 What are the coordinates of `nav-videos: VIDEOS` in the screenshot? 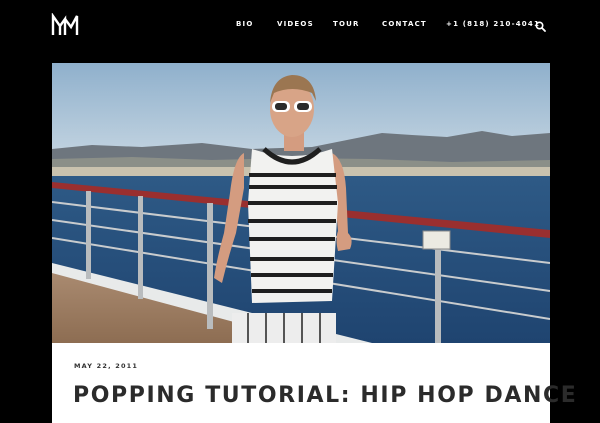 It's located at (295, 24).